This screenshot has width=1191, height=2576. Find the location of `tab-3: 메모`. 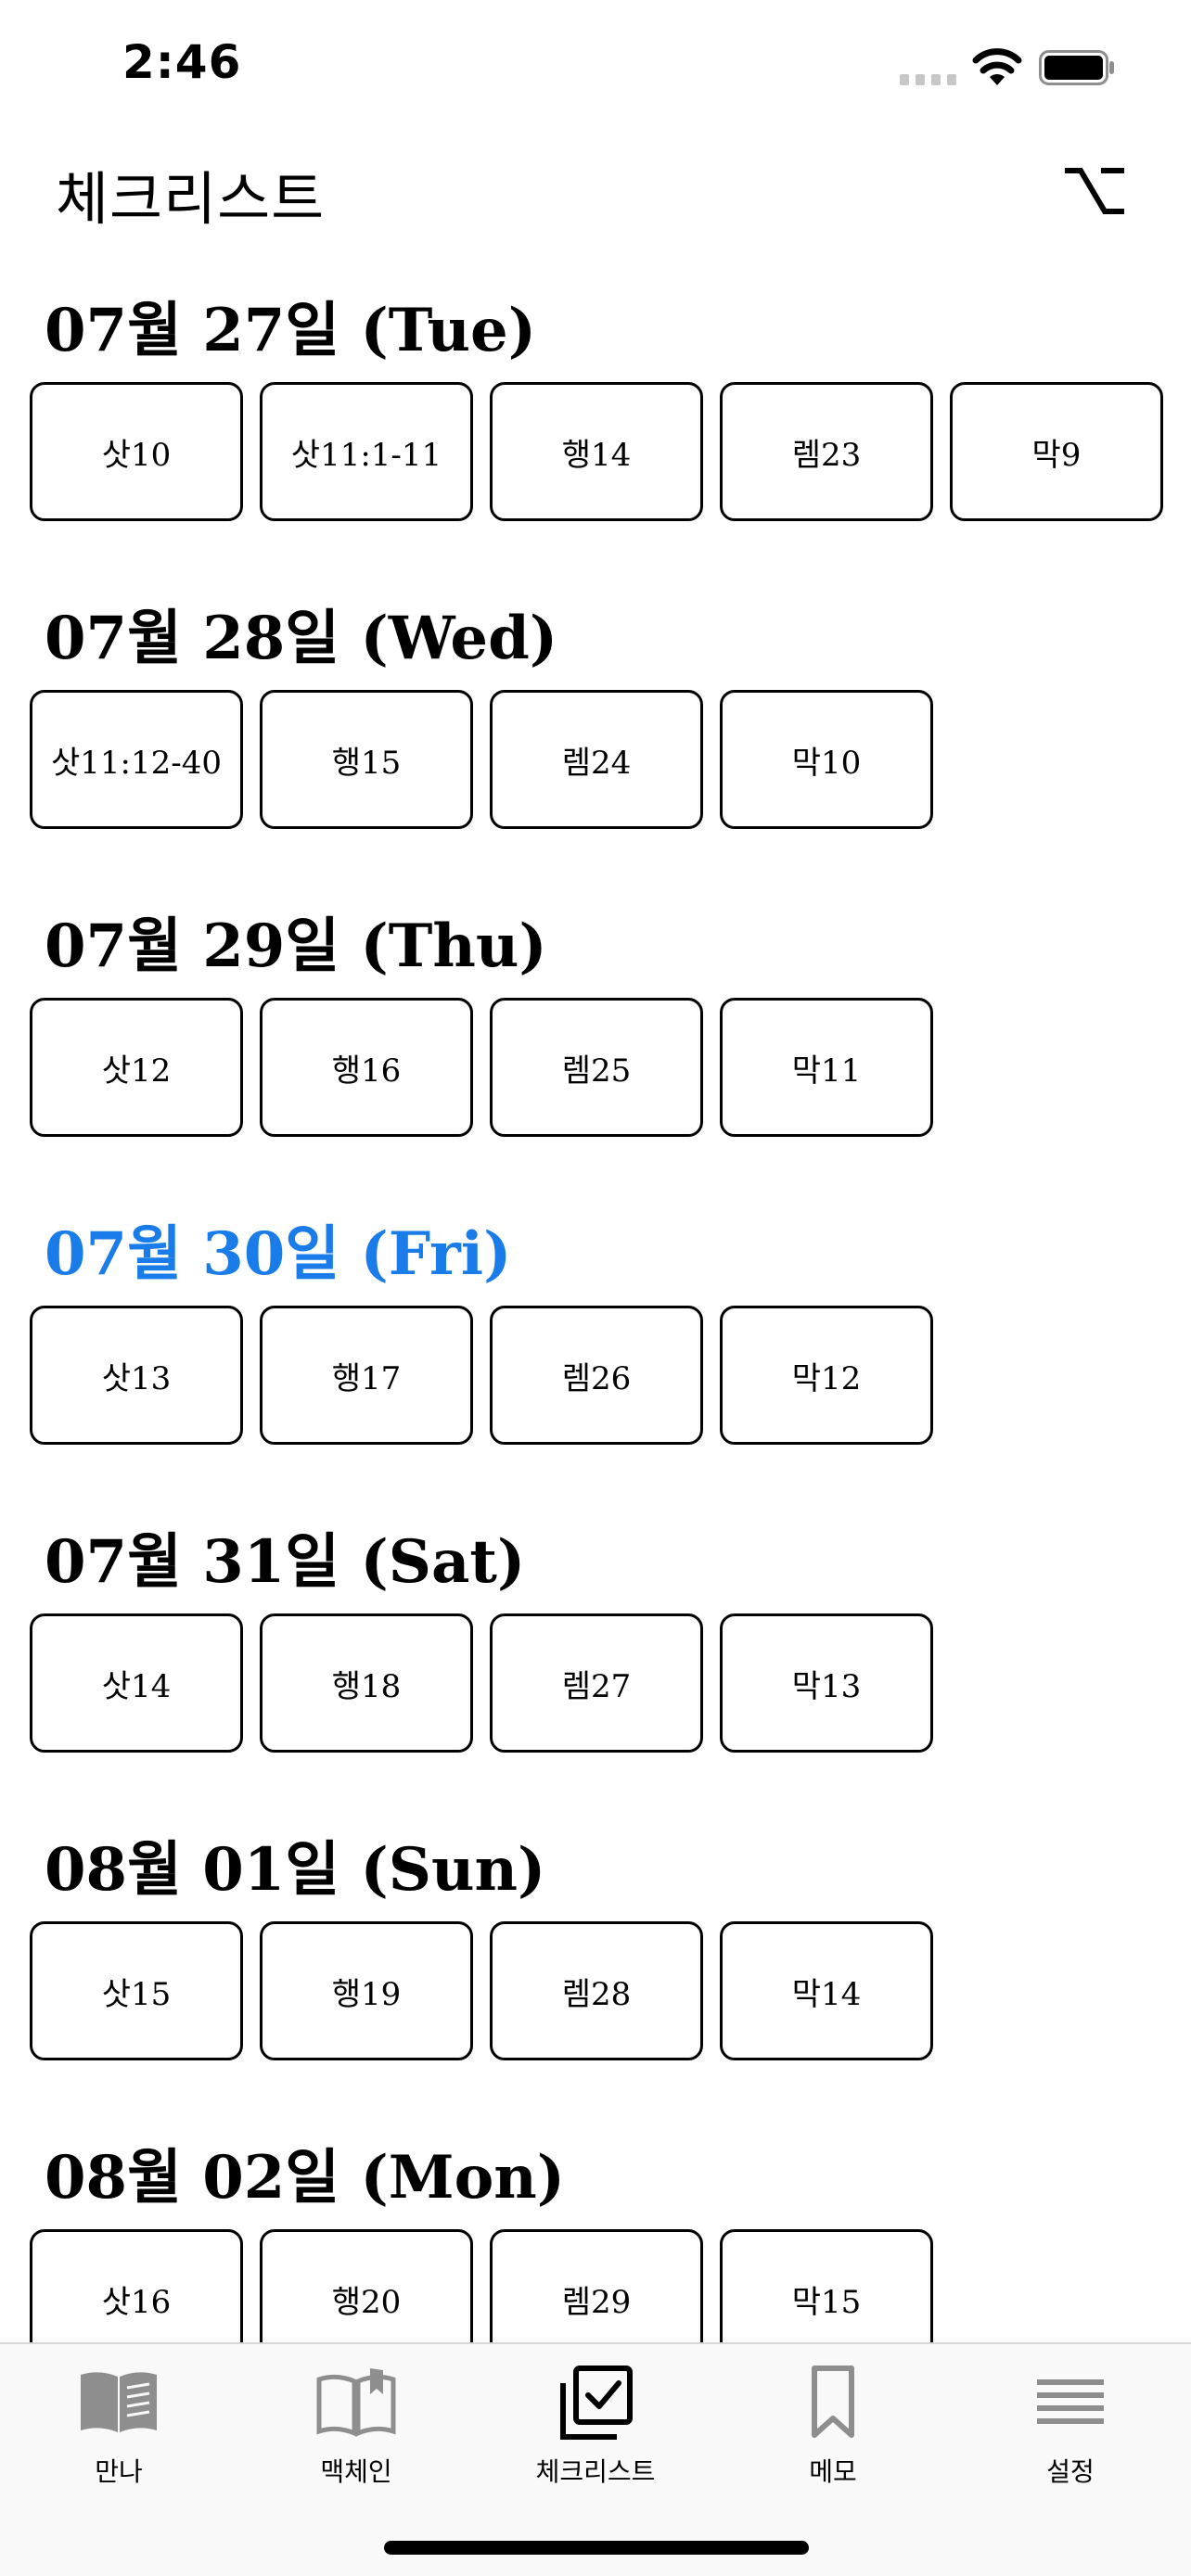

tab-3: 메모 is located at coordinates (833, 2423).